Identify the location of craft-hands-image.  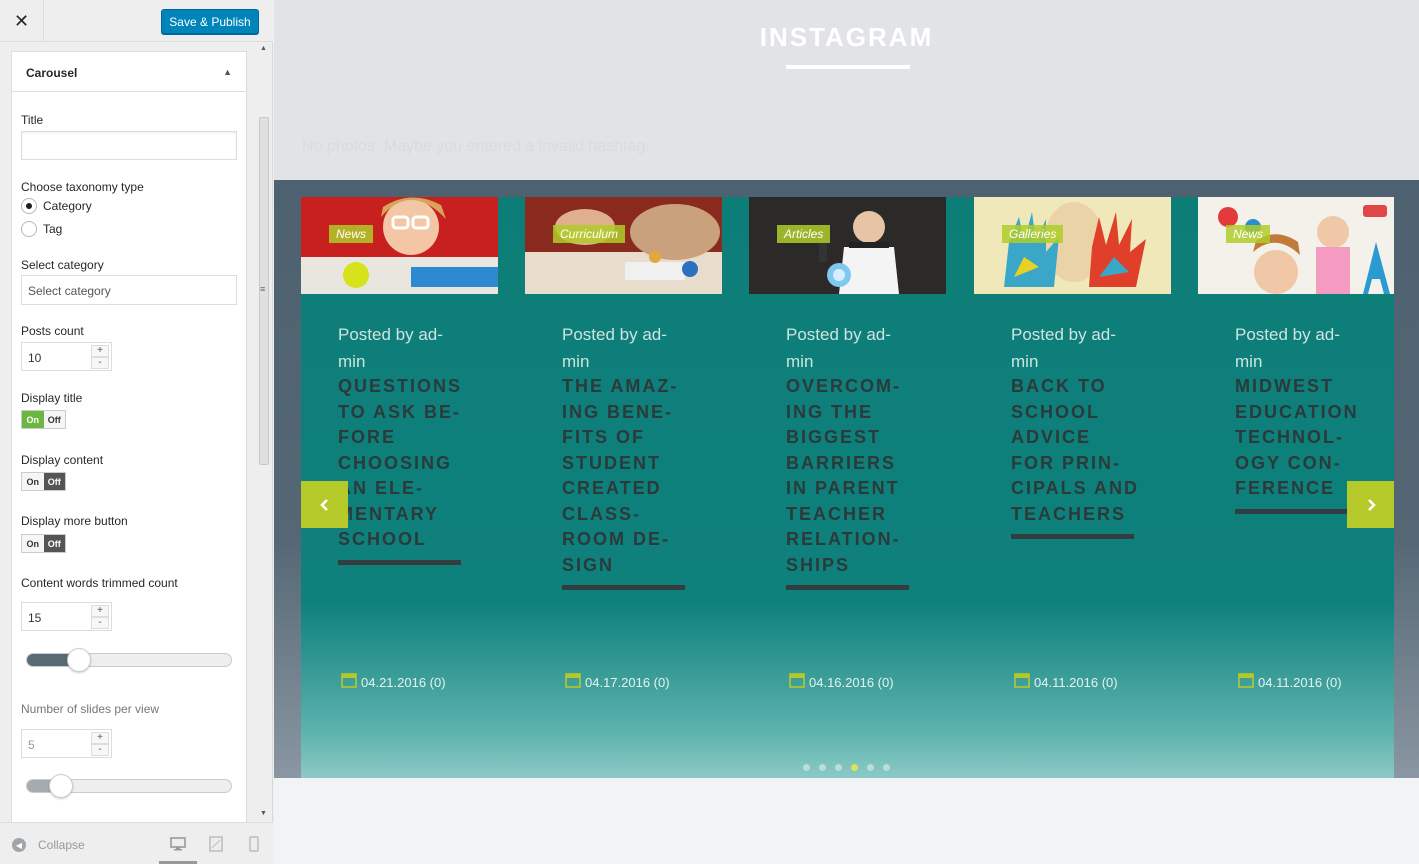
(623, 245).